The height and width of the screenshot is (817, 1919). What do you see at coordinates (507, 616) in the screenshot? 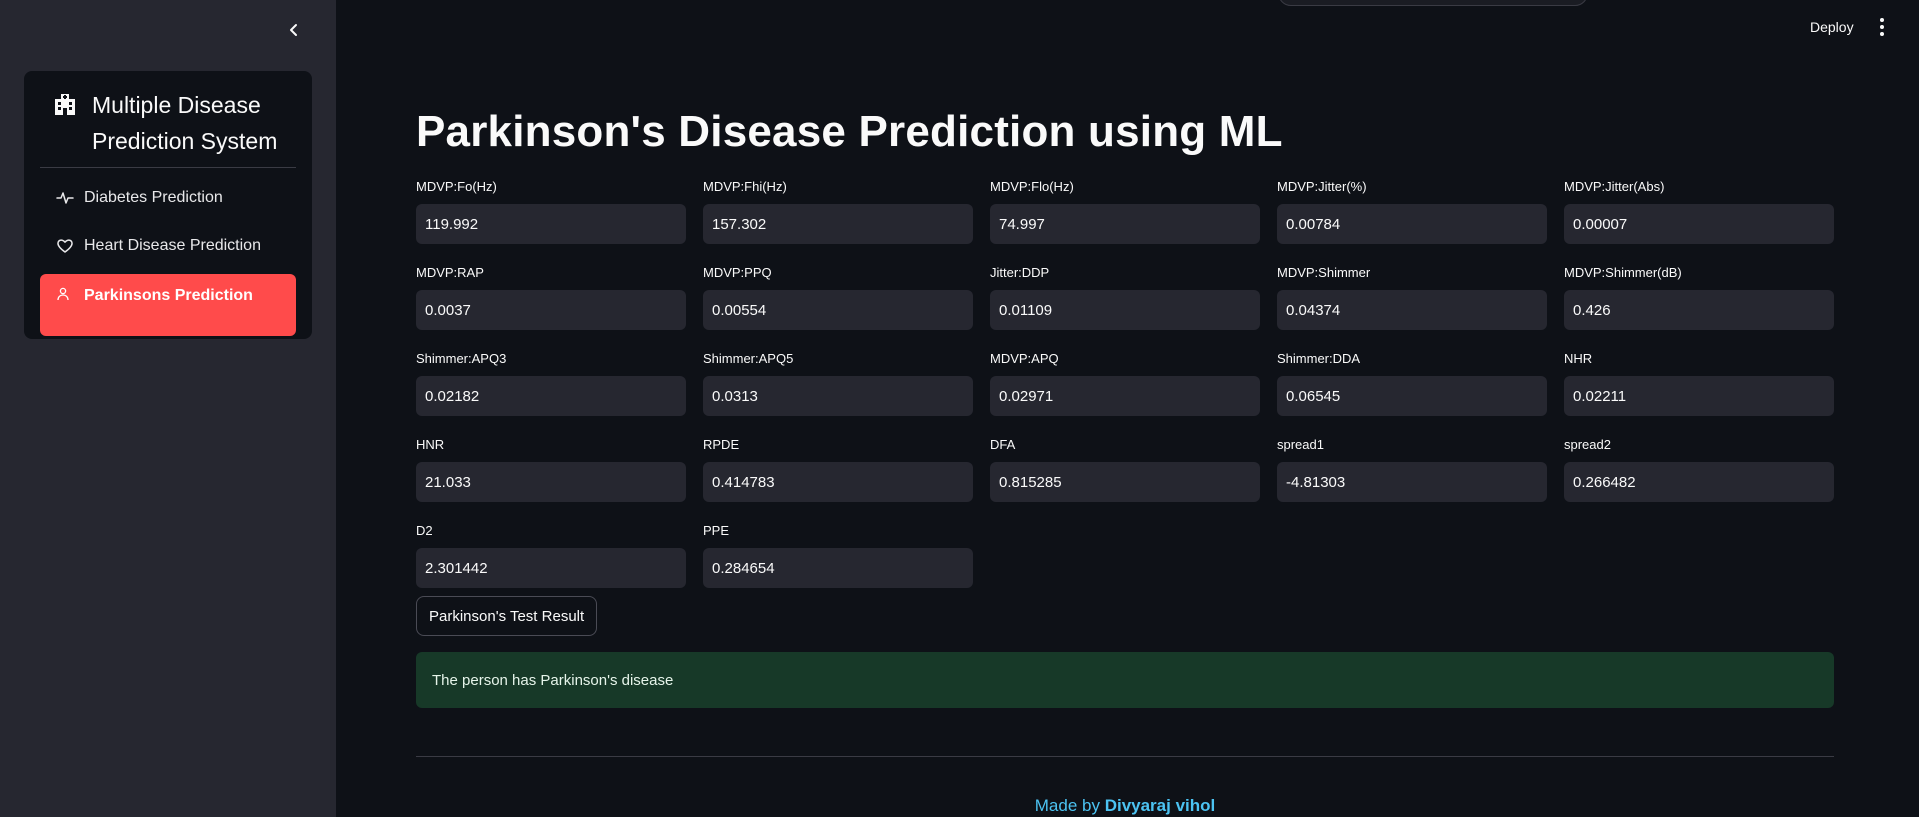
I see `test-result-button: Parkinson's Test Result` at bounding box center [507, 616].